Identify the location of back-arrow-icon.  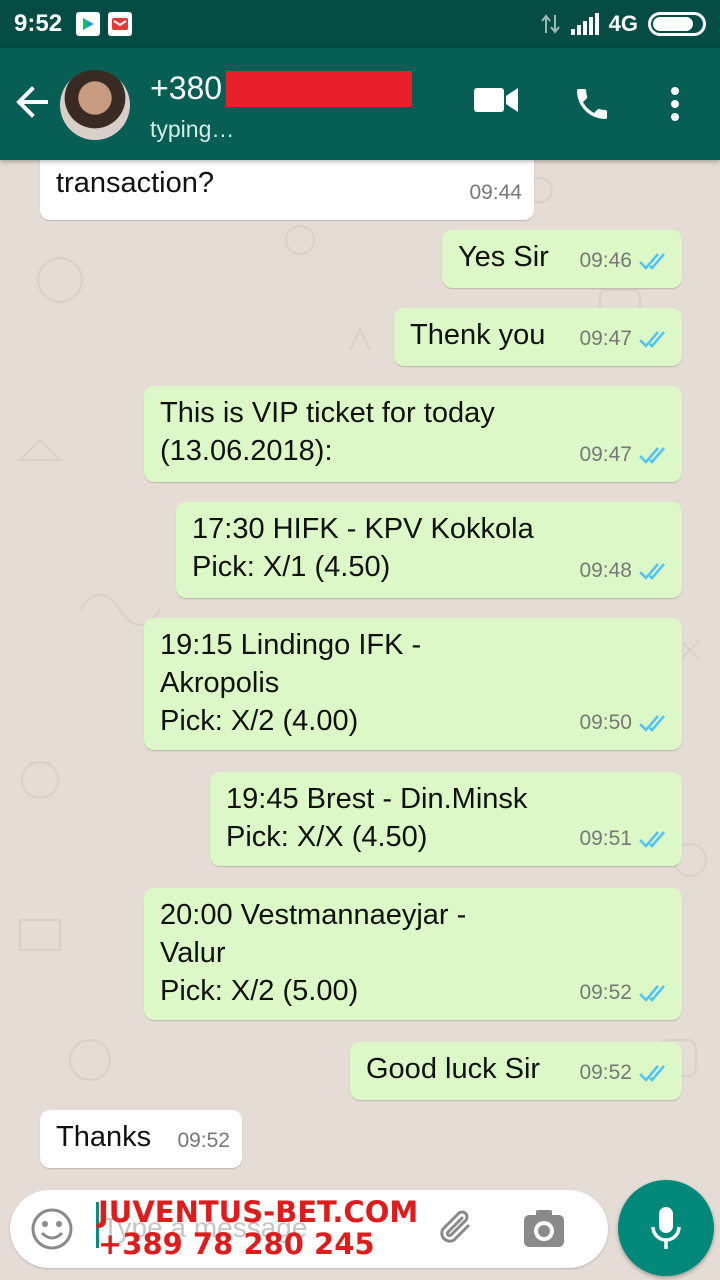
(32, 104).